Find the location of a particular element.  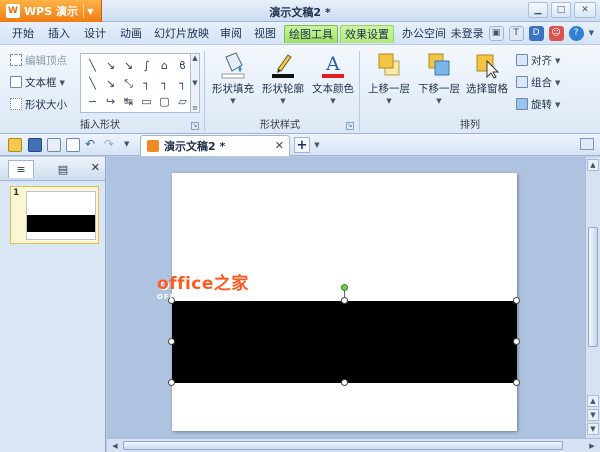

chevron-left-icon: ◀ is located at coordinates (115, 445).